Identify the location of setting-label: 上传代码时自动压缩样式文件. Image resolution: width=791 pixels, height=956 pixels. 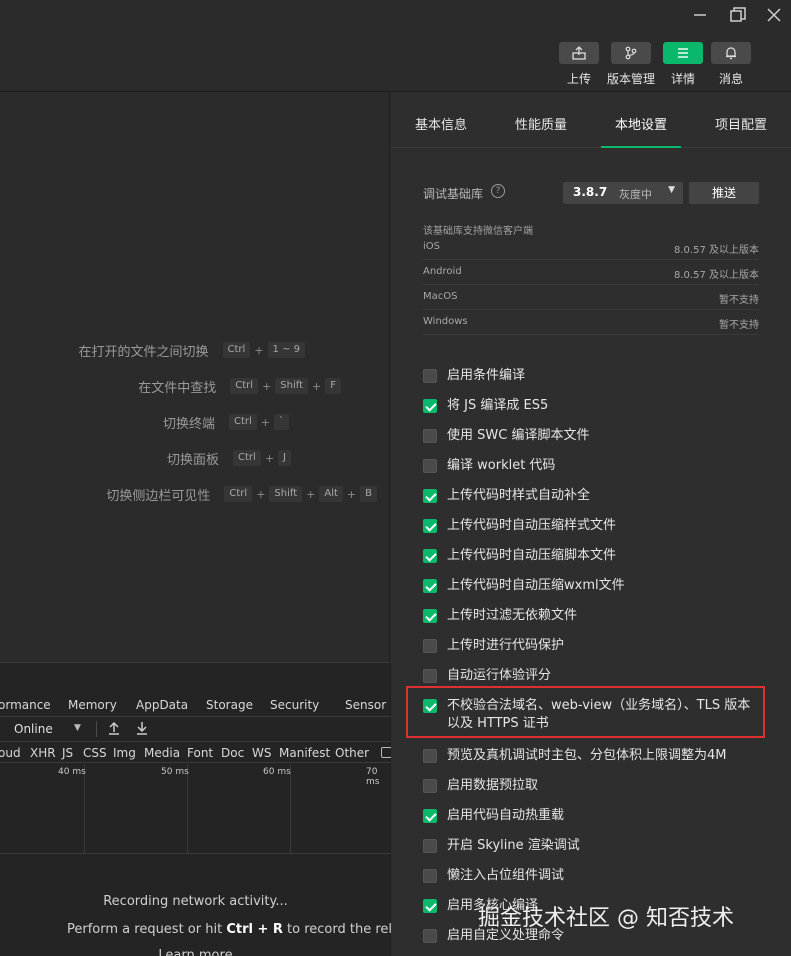
(532, 525).